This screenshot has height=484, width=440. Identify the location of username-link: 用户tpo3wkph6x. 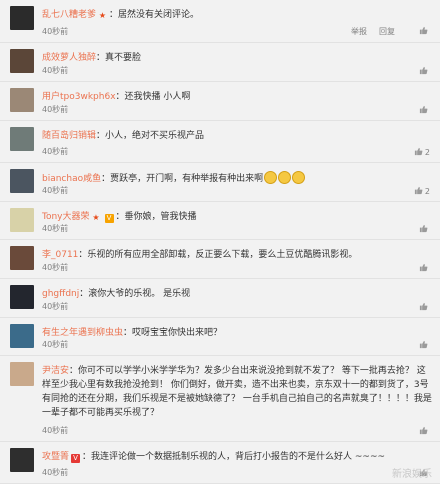
(79, 97).